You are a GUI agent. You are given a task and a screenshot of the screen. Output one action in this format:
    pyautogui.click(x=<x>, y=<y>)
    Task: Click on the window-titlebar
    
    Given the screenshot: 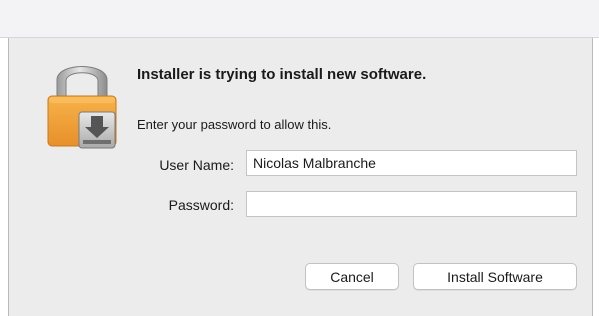 What is the action you would take?
    pyautogui.click(x=299, y=19)
    